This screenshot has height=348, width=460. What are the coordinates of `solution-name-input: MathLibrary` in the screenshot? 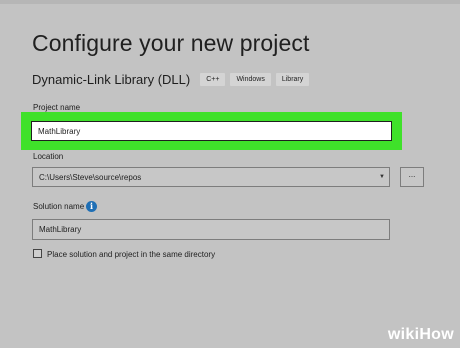 It's located at (211, 229).